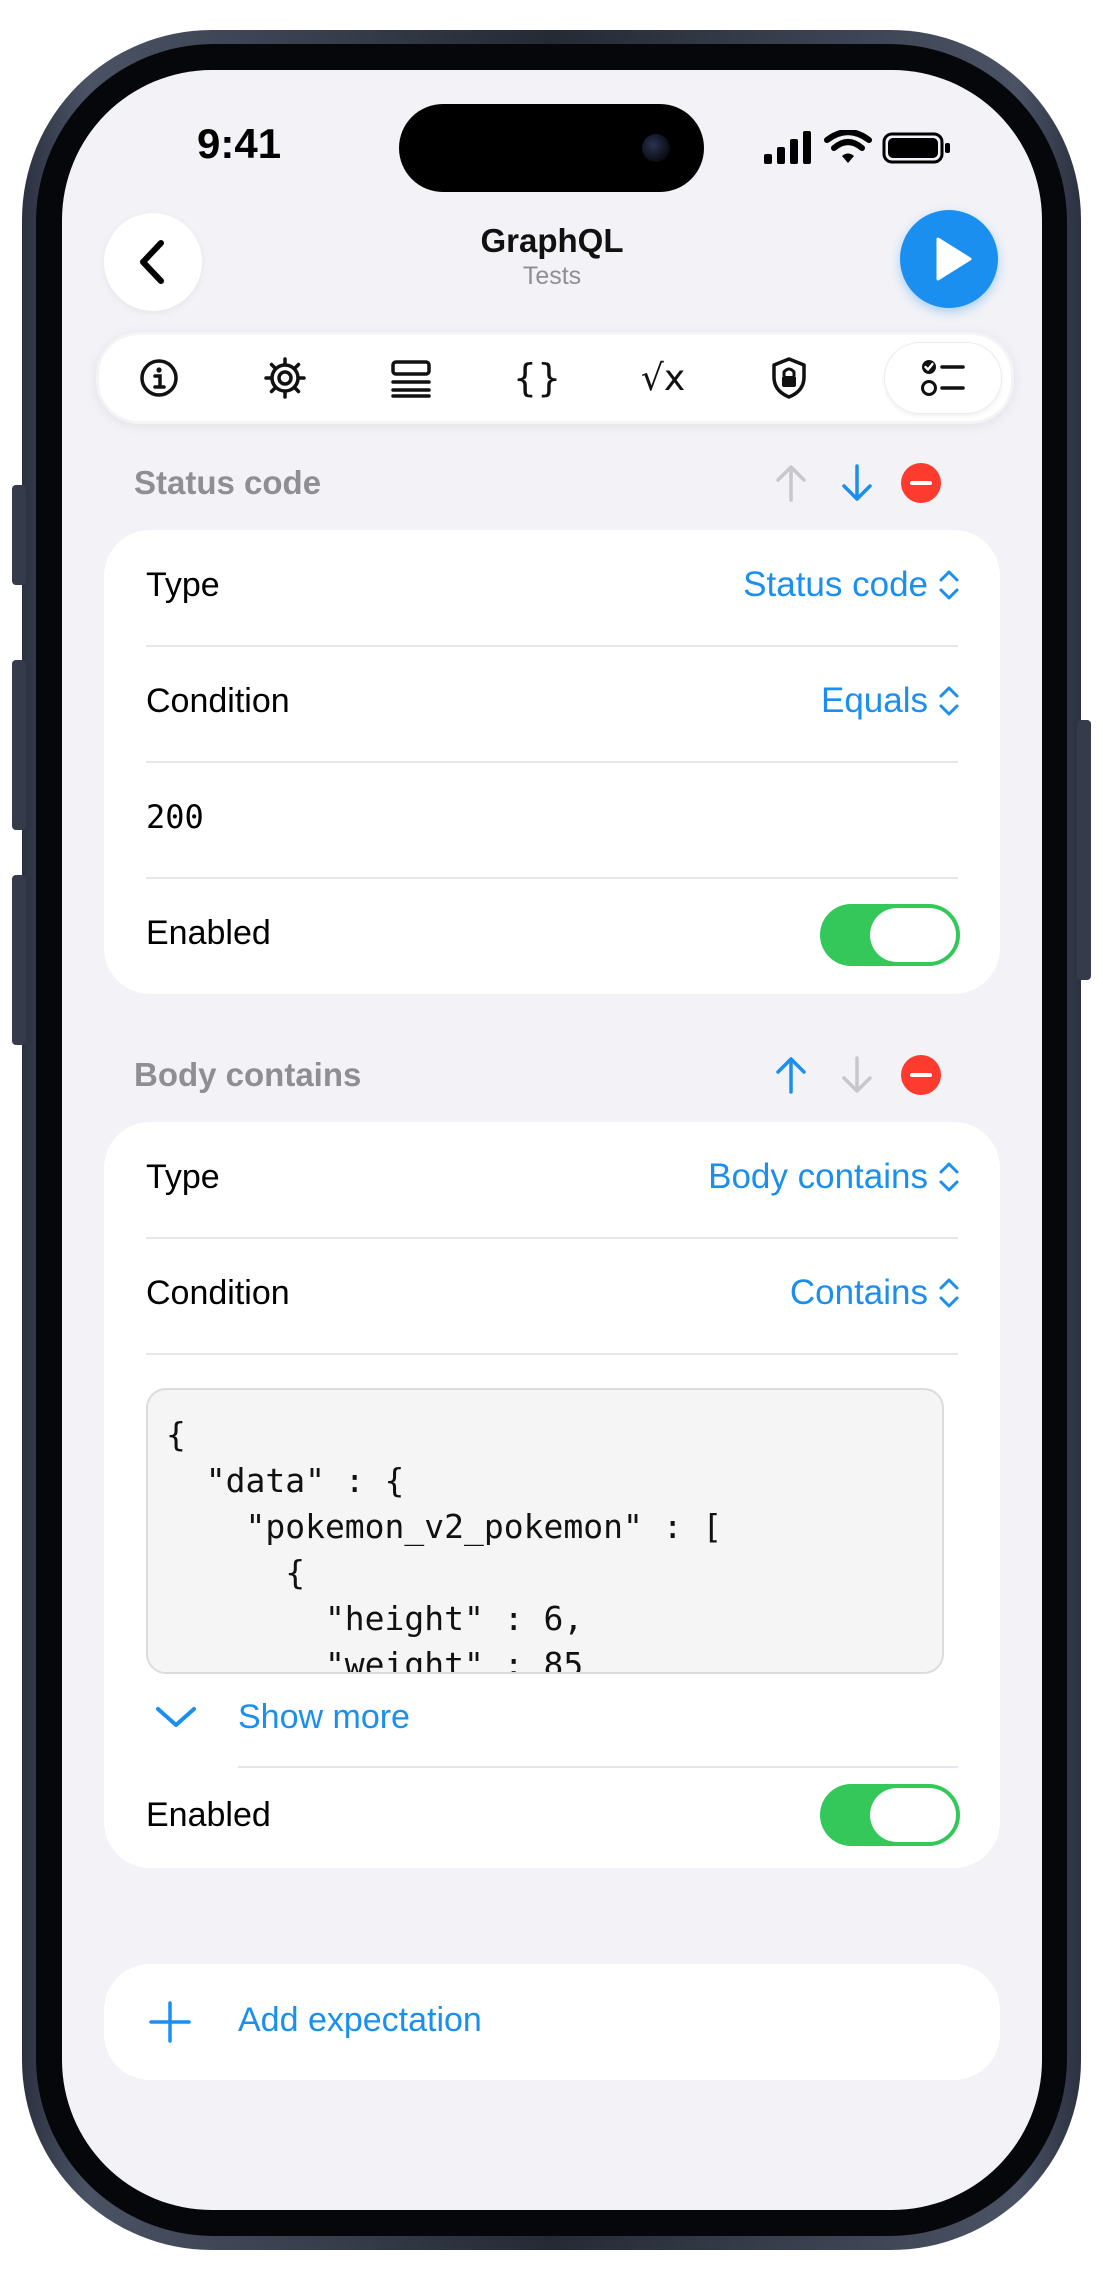 This screenshot has height=2276, width=1103. I want to click on tab-body: {}, so click(537, 378).